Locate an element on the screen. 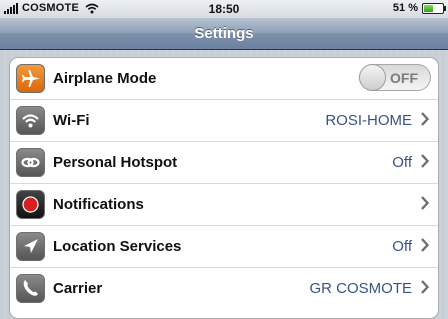  battery-percent: 51 % is located at coordinates (405, 8).